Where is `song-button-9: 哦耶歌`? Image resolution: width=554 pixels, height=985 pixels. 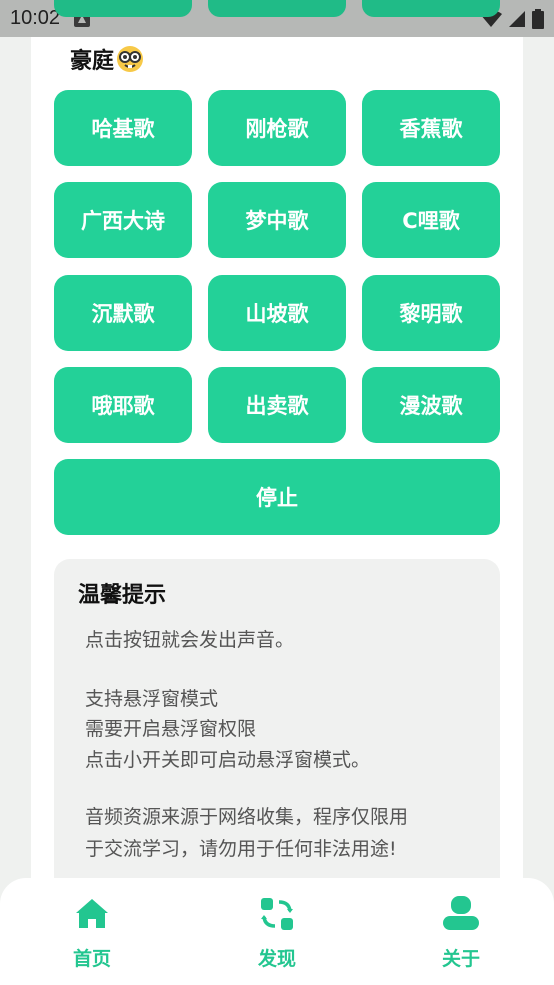
song-button-9: 哦耶歌 is located at coordinates (123, 405).